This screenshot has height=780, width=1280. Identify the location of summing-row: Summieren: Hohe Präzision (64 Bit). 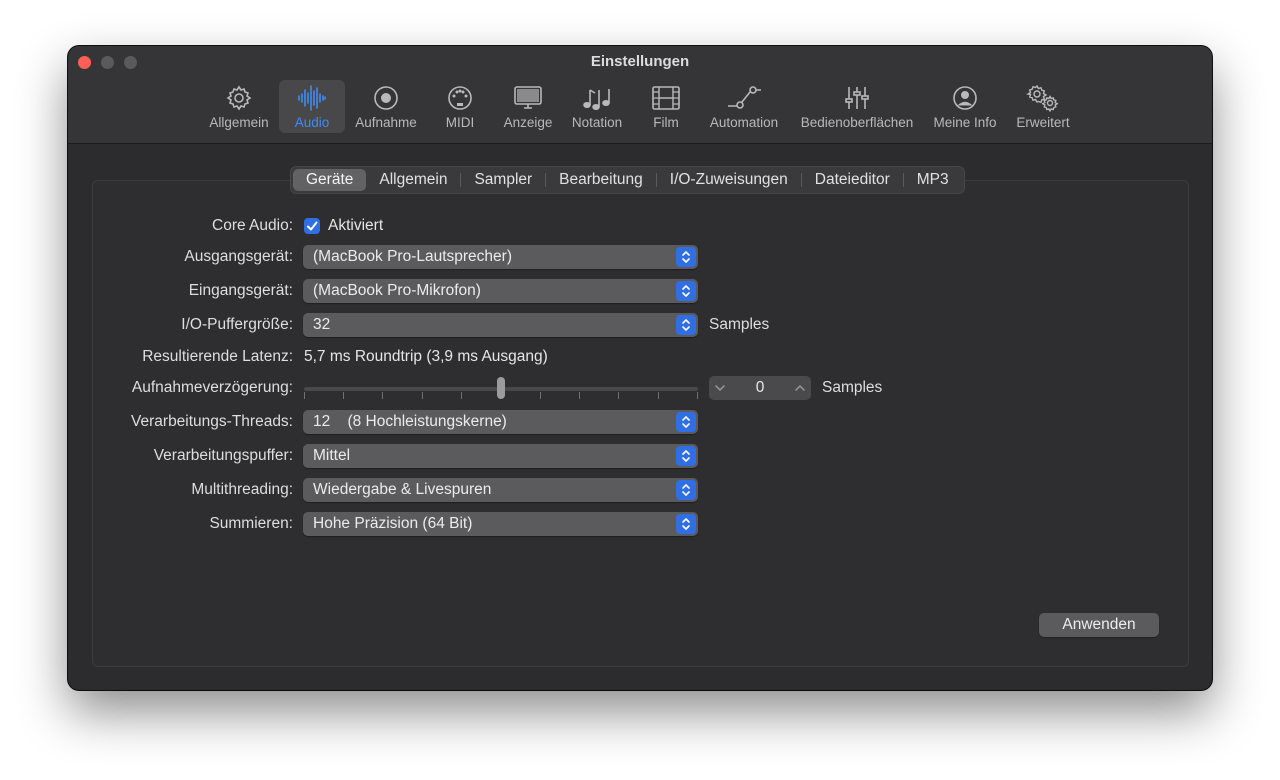
(640, 525).